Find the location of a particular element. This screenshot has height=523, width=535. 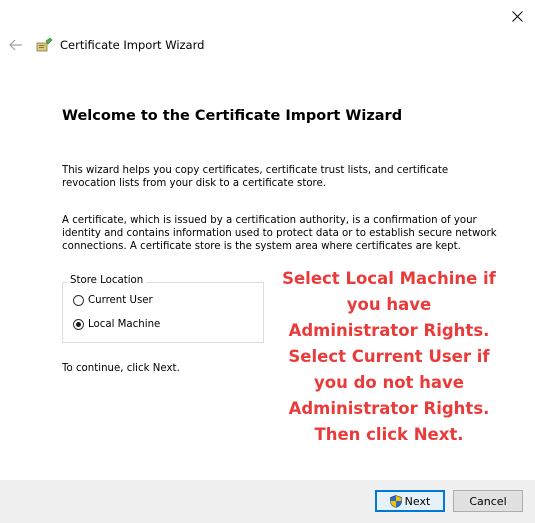

back-arrow-icon is located at coordinates (15, 45).